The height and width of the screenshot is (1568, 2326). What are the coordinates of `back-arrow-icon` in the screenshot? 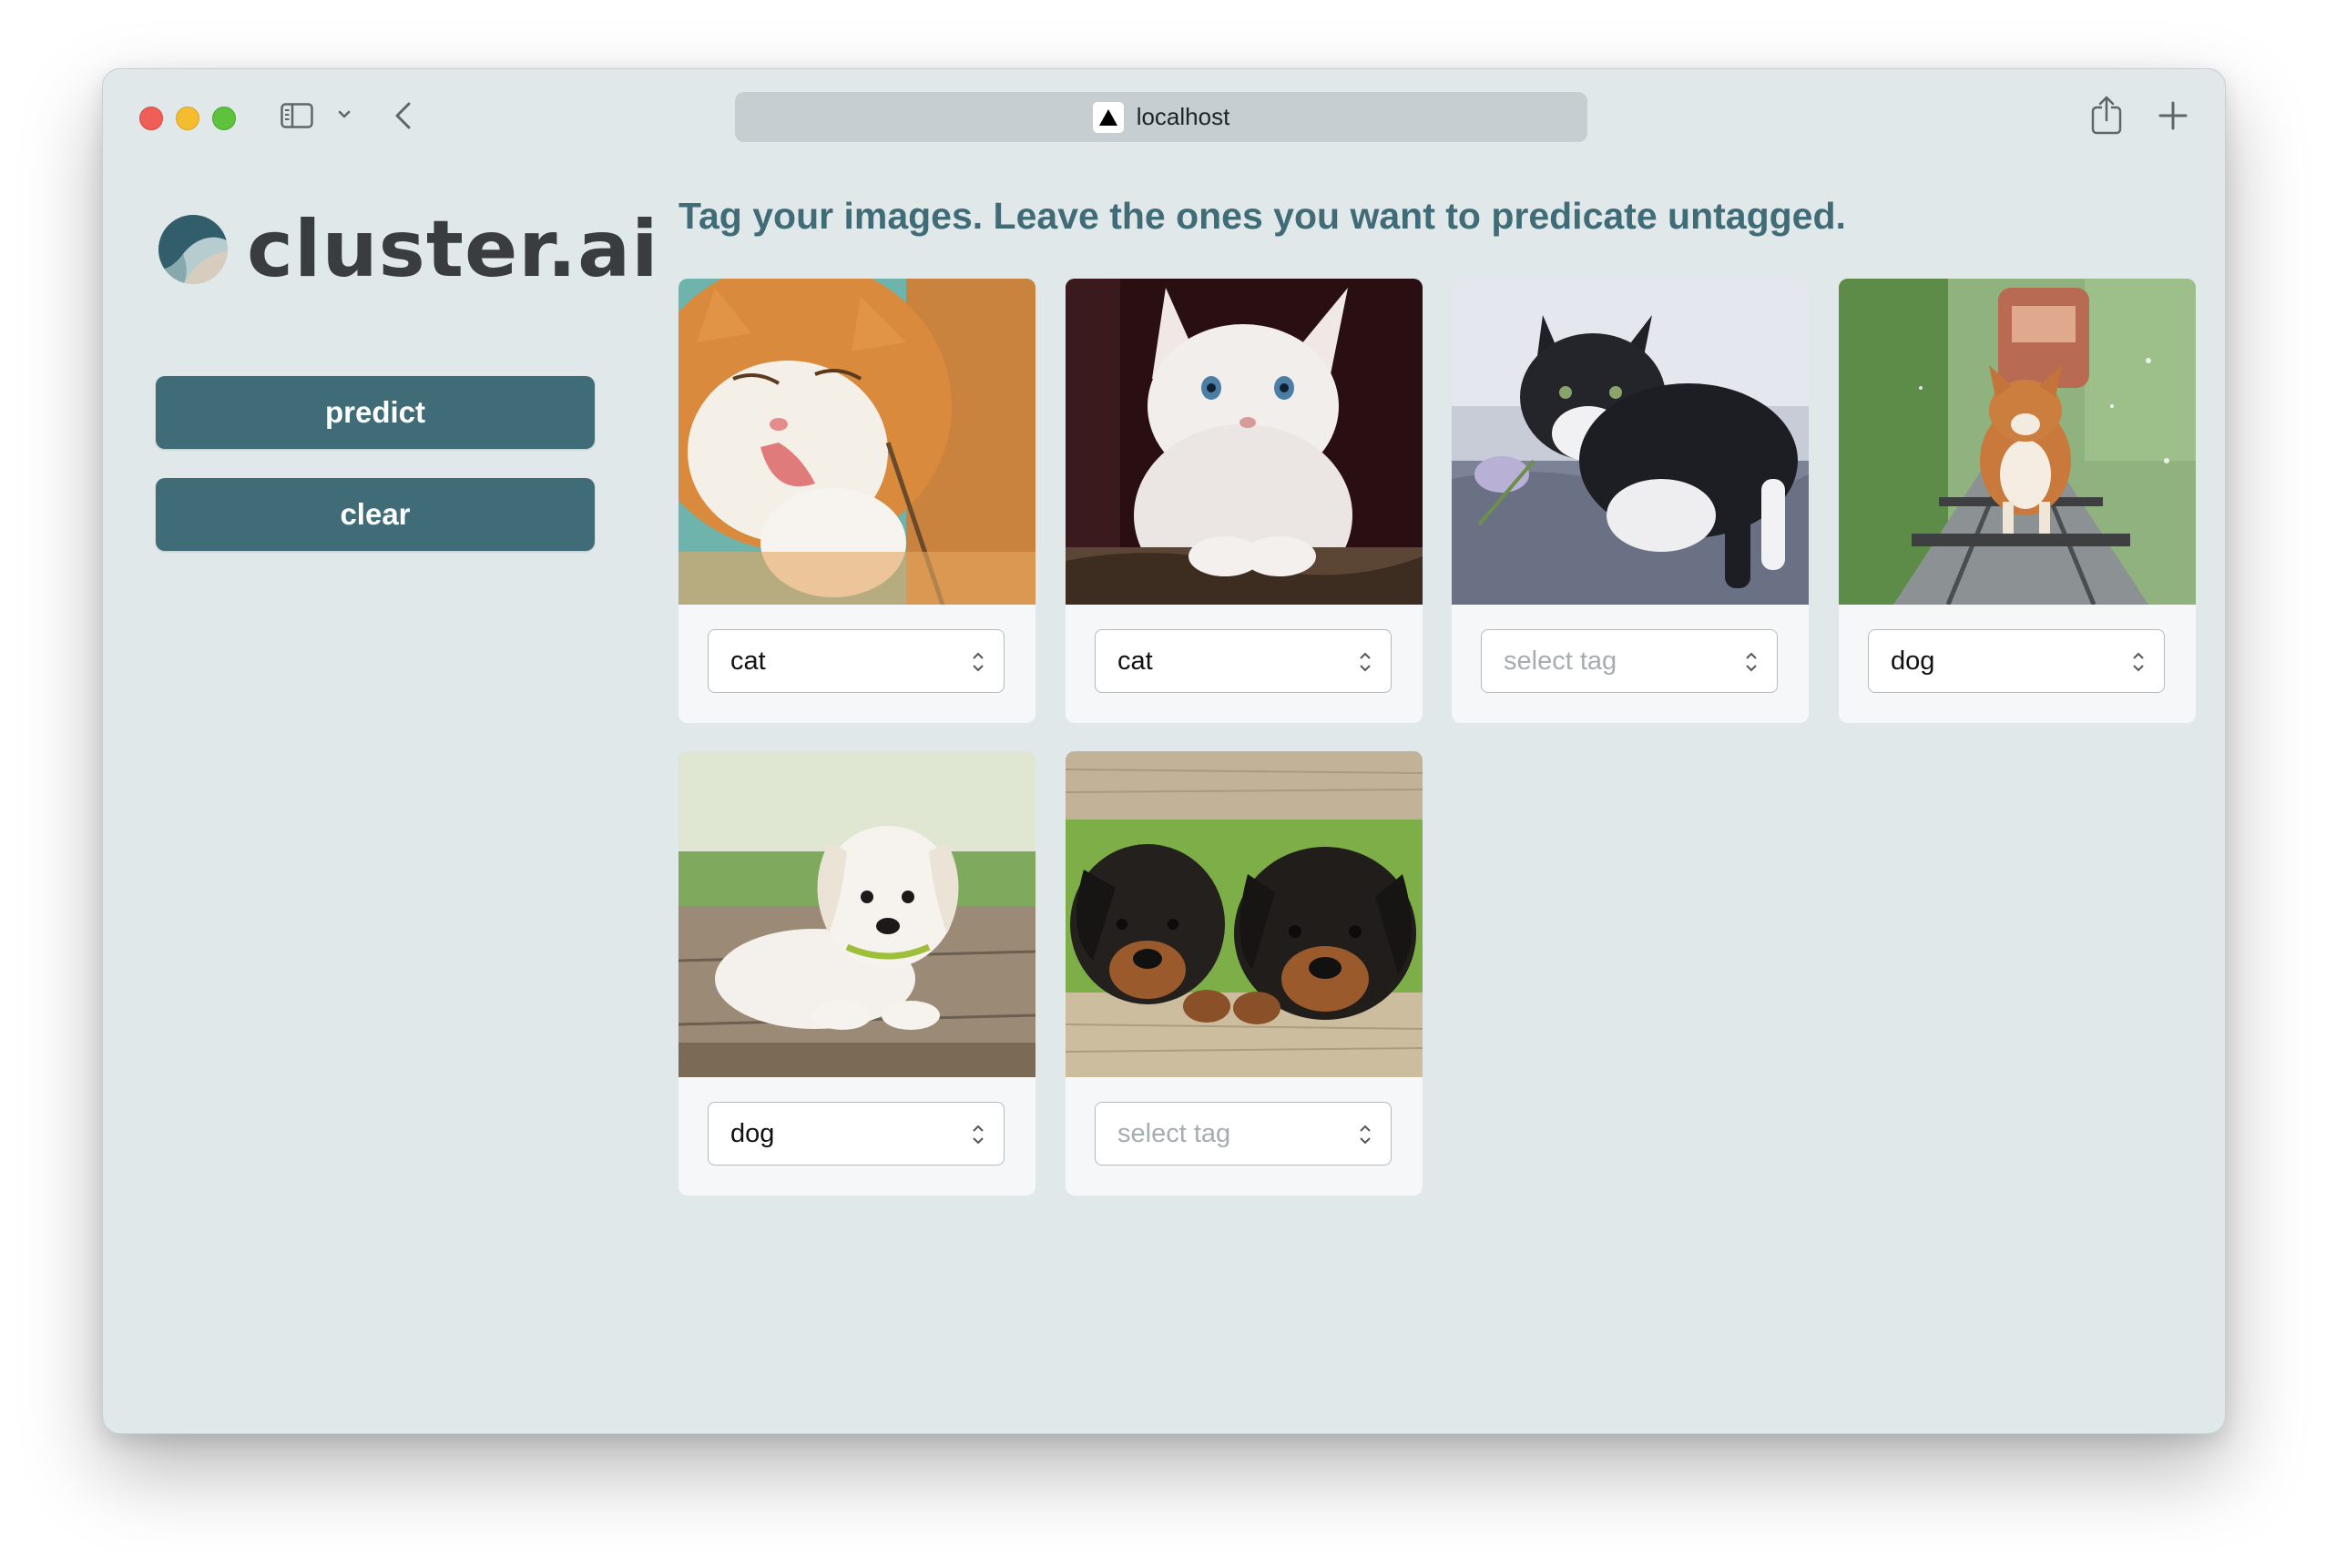 It's located at (403, 116).